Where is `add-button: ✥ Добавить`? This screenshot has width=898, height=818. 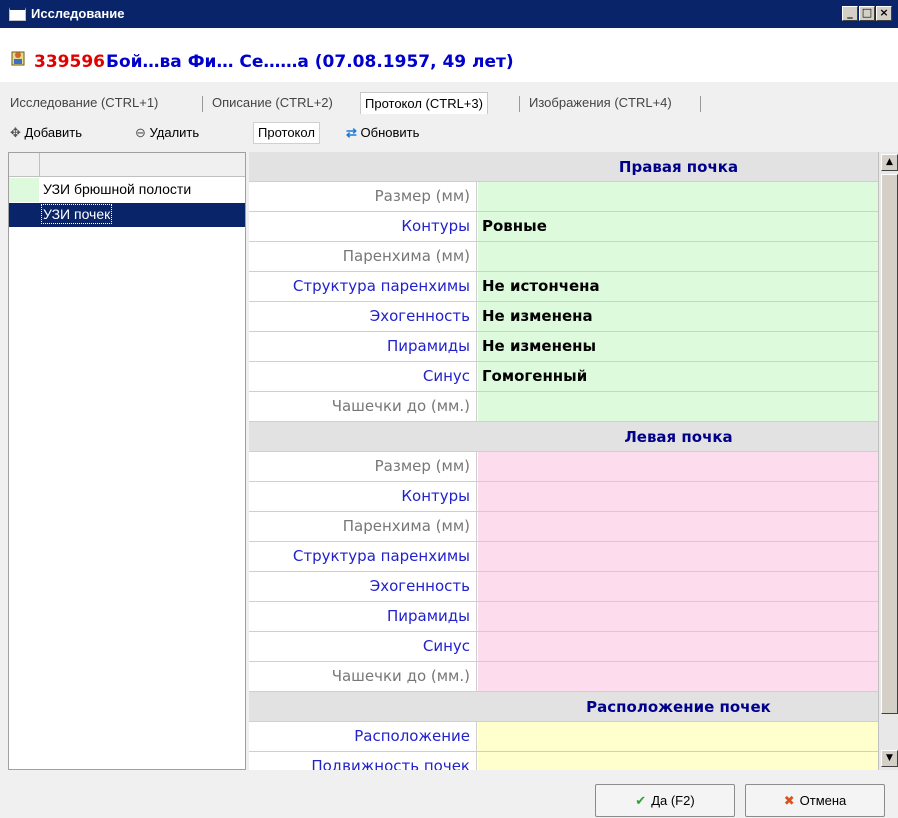
add-button: ✥ Добавить is located at coordinates (46, 133).